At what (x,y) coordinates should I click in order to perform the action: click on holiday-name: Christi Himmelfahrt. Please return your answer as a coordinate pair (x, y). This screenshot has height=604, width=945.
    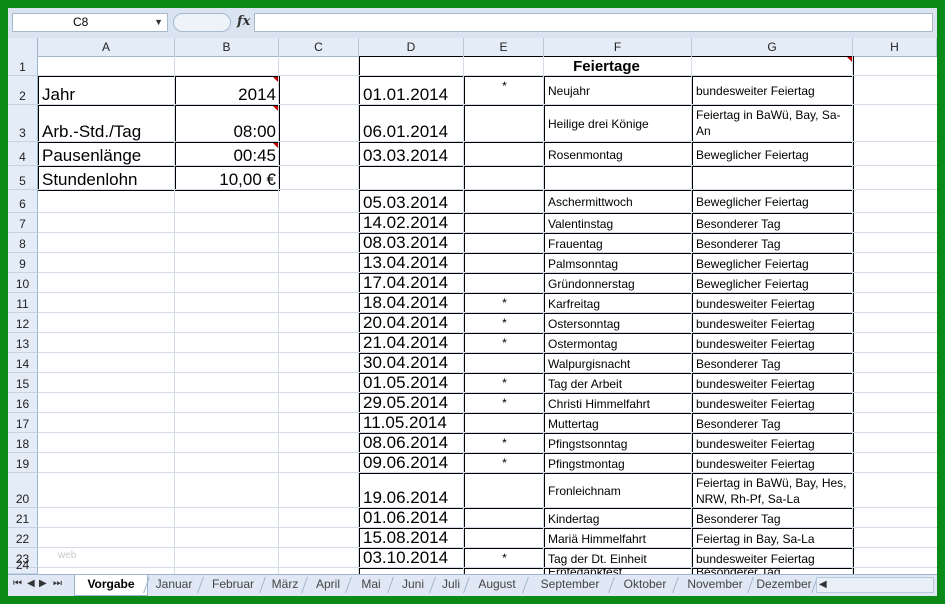
    Looking at the image, I should click on (618, 403).